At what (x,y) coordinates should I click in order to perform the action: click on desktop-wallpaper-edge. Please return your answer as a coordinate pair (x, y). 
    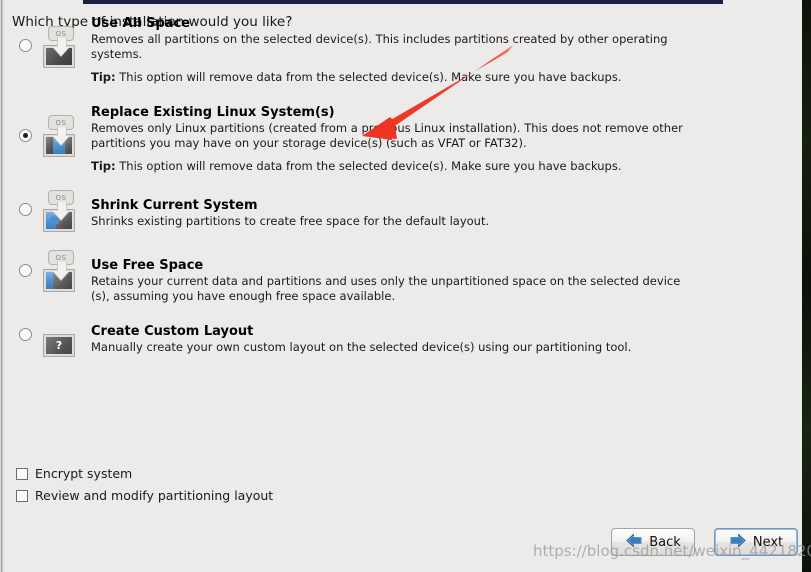
    Looking at the image, I should click on (806, 286).